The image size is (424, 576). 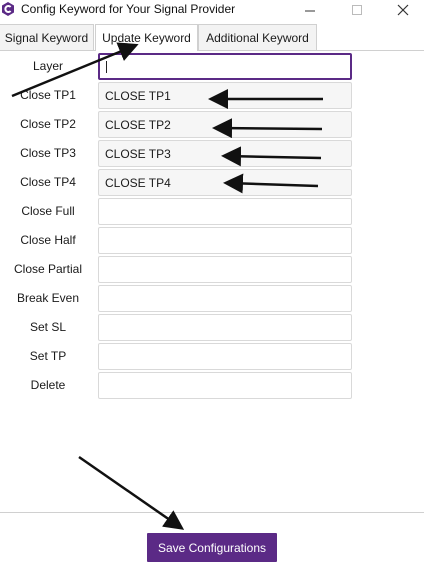 I want to click on field-label: Close TP4, so click(x=48, y=182).